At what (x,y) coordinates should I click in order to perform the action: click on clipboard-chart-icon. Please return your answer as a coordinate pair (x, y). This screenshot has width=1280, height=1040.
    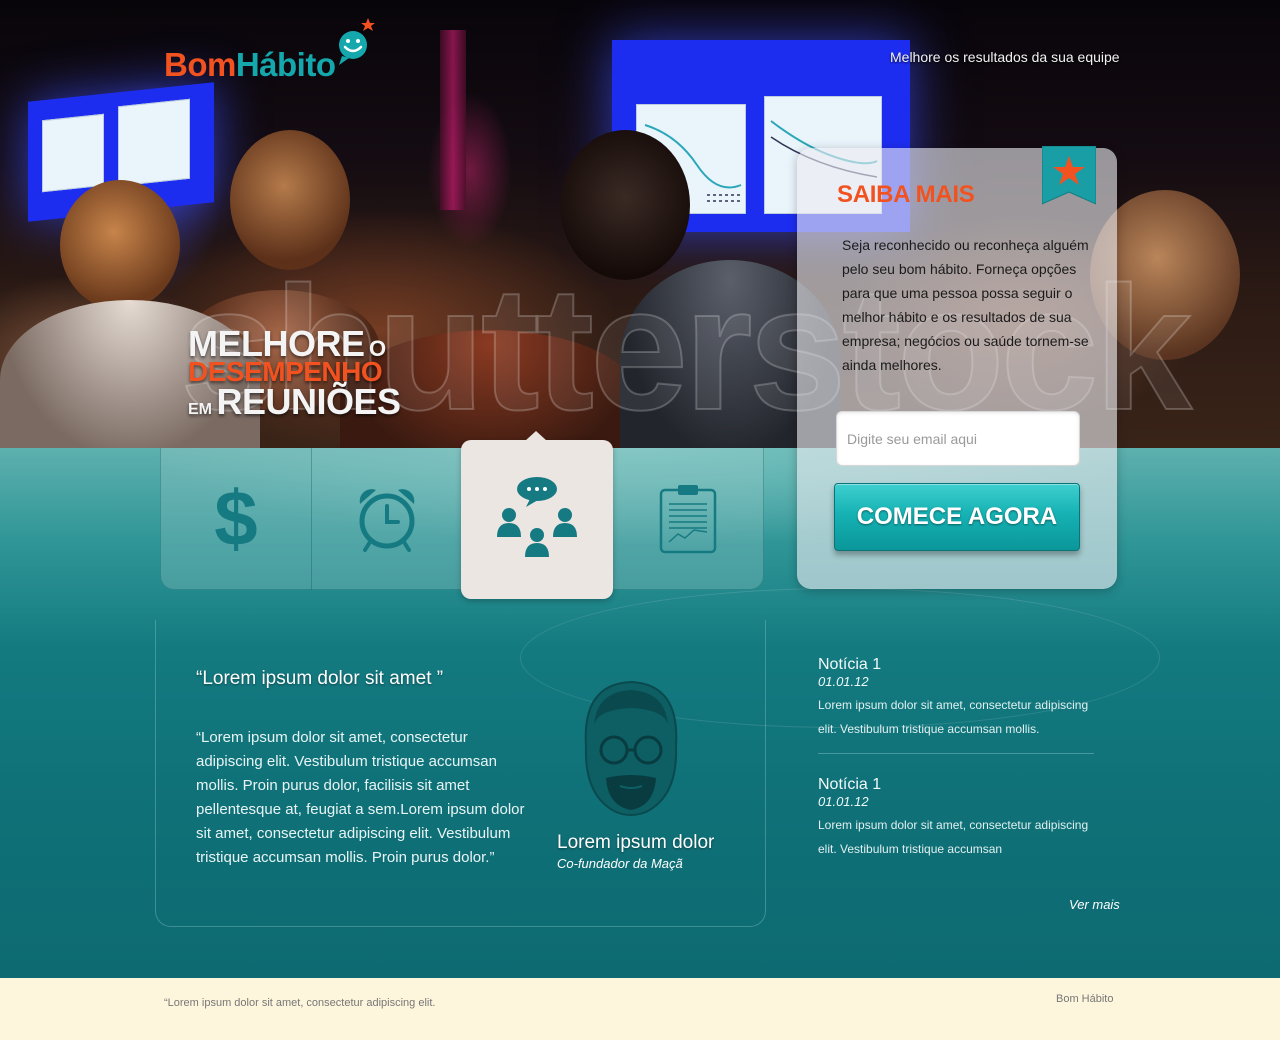
    Looking at the image, I should click on (688, 519).